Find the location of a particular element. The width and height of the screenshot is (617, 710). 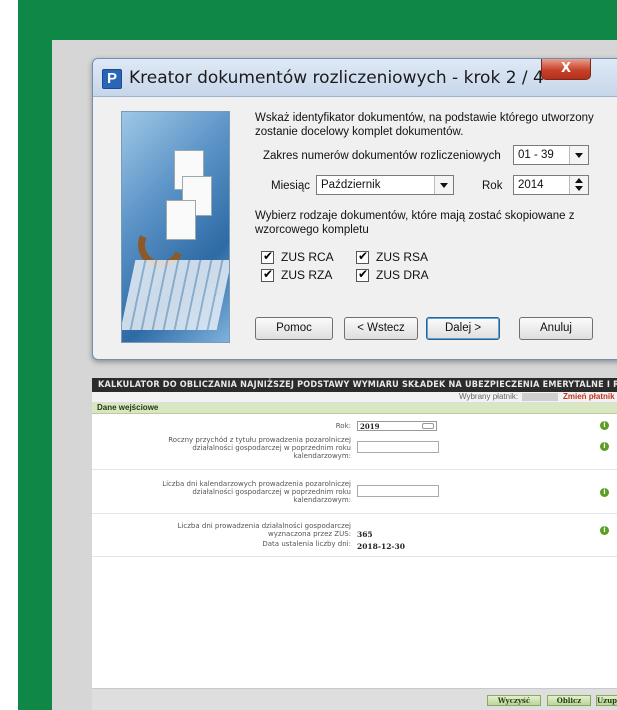

help-button: Pomoc is located at coordinates (294, 328).